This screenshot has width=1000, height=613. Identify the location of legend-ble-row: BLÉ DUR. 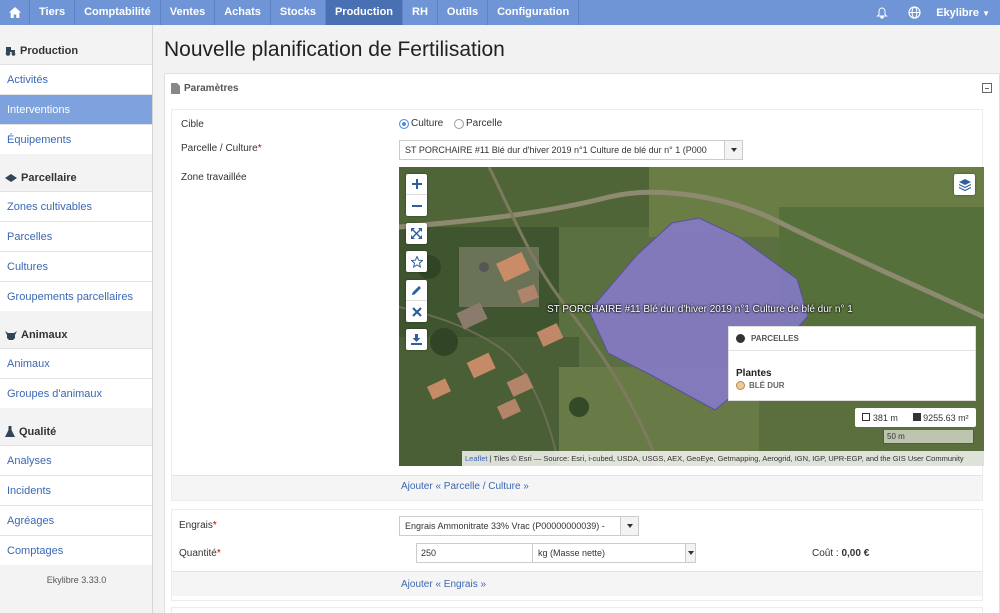
(760, 385).